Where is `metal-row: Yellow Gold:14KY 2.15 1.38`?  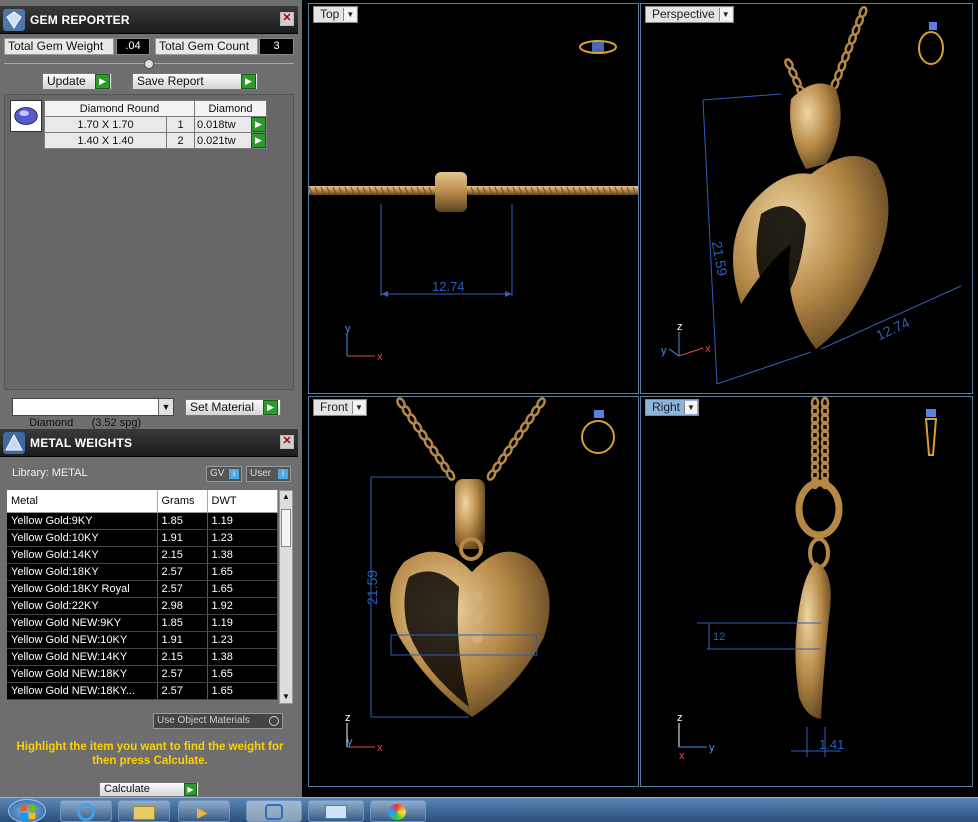 metal-row: Yellow Gold:14KY 2.15 1.38 is located at coordinates (142, 555).